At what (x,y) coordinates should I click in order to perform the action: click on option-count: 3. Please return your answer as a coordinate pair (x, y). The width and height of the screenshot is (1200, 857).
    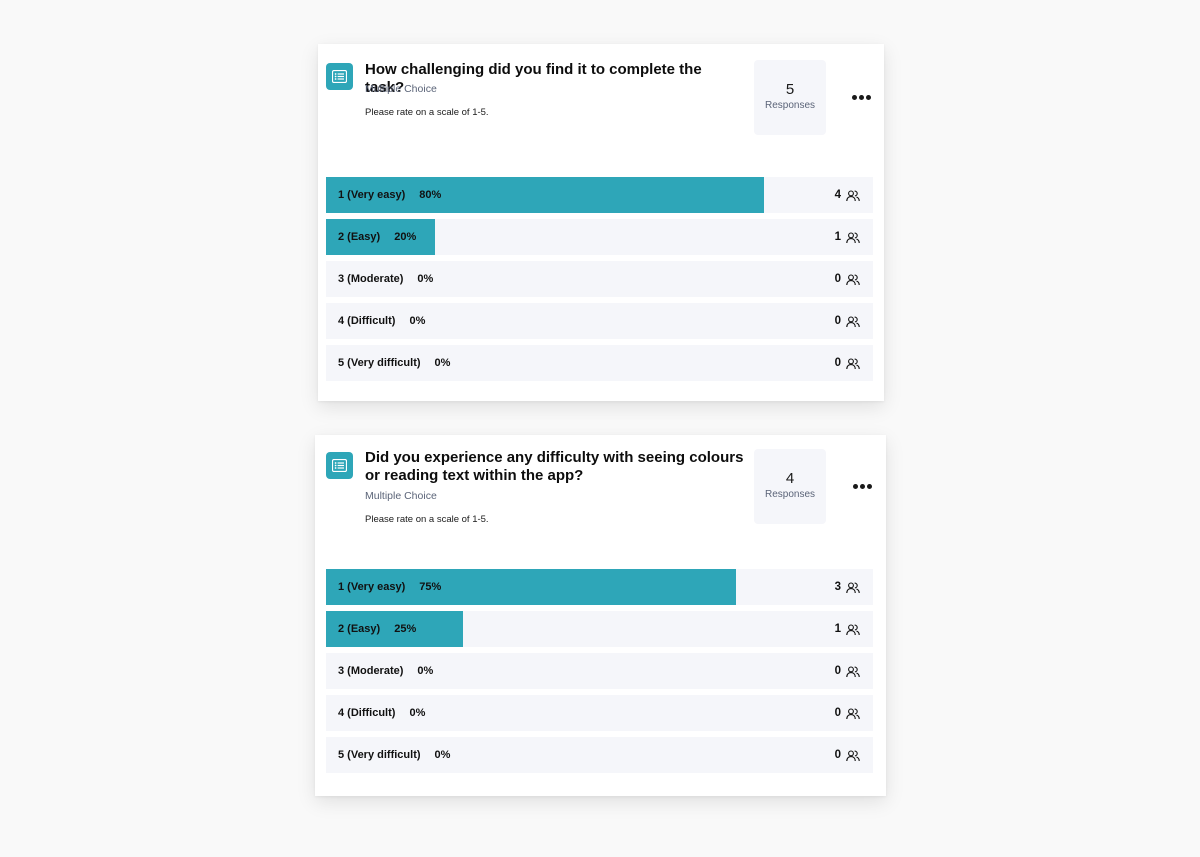
    Looking at the image, I should click on (837, 587).